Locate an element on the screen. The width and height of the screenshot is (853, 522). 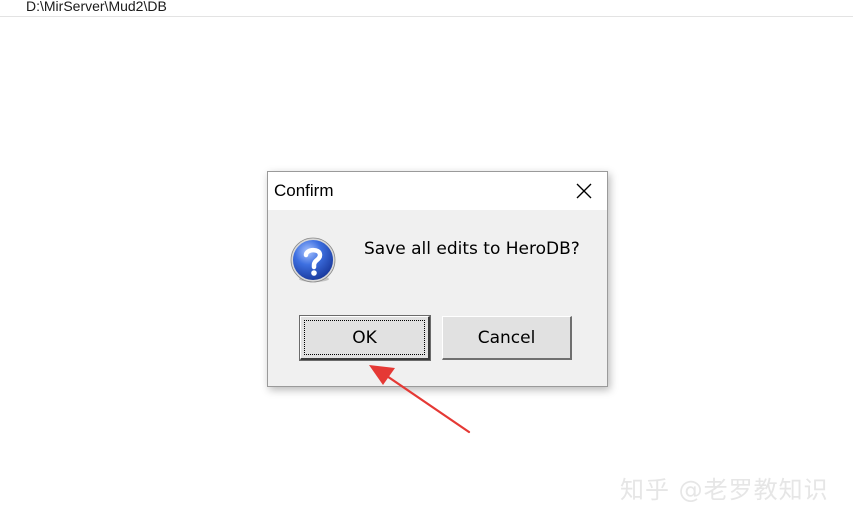
cancel-button-label: Cancel is located at coordinates (506, 337).